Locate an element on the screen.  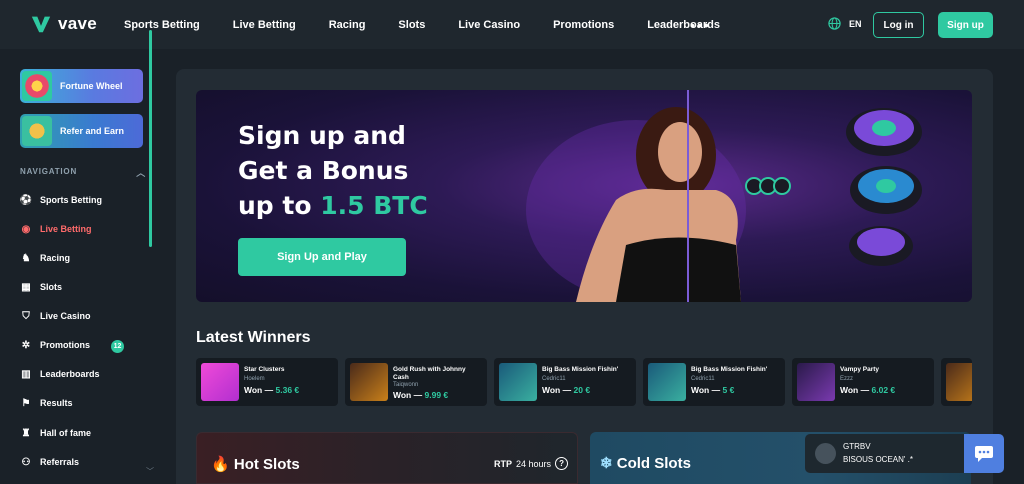
sidebar-item-results: ⚑ Results is located at coordinates (46, 403).